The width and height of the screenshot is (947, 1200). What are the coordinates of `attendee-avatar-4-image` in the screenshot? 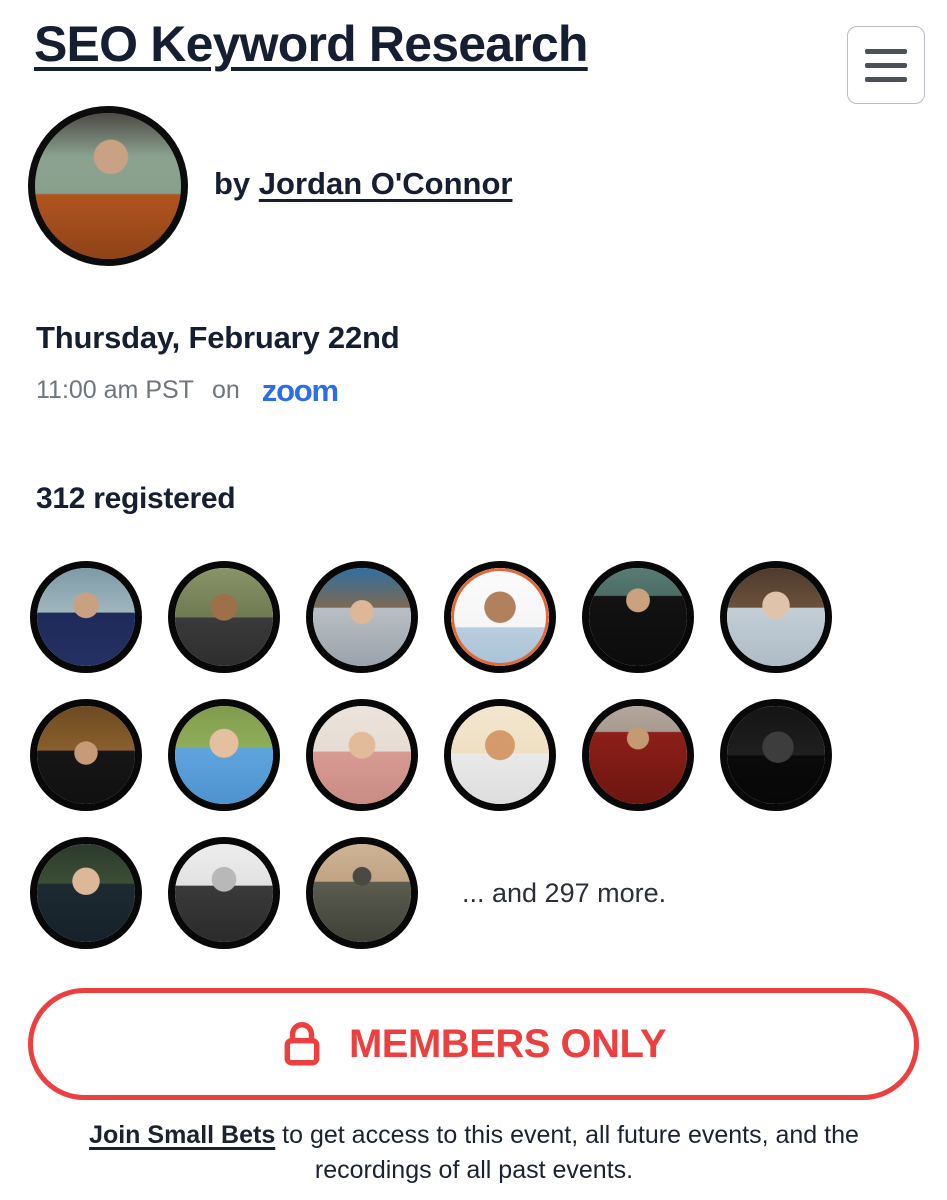 It's located at (500, 617).